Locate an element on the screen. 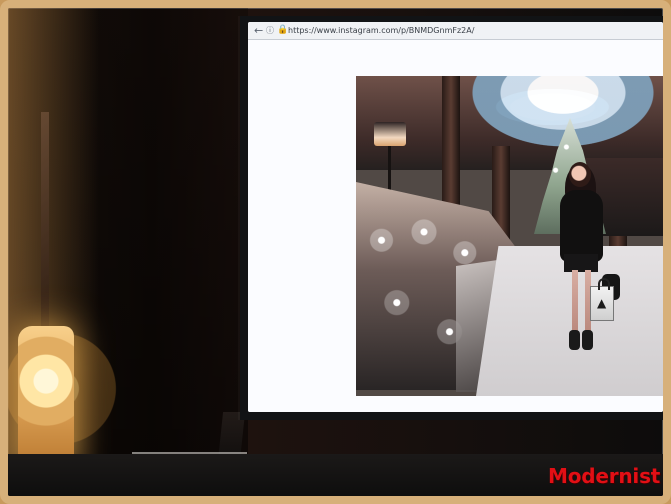 The image size is (671, 504). black-coat is located at coordinates (581, 226).